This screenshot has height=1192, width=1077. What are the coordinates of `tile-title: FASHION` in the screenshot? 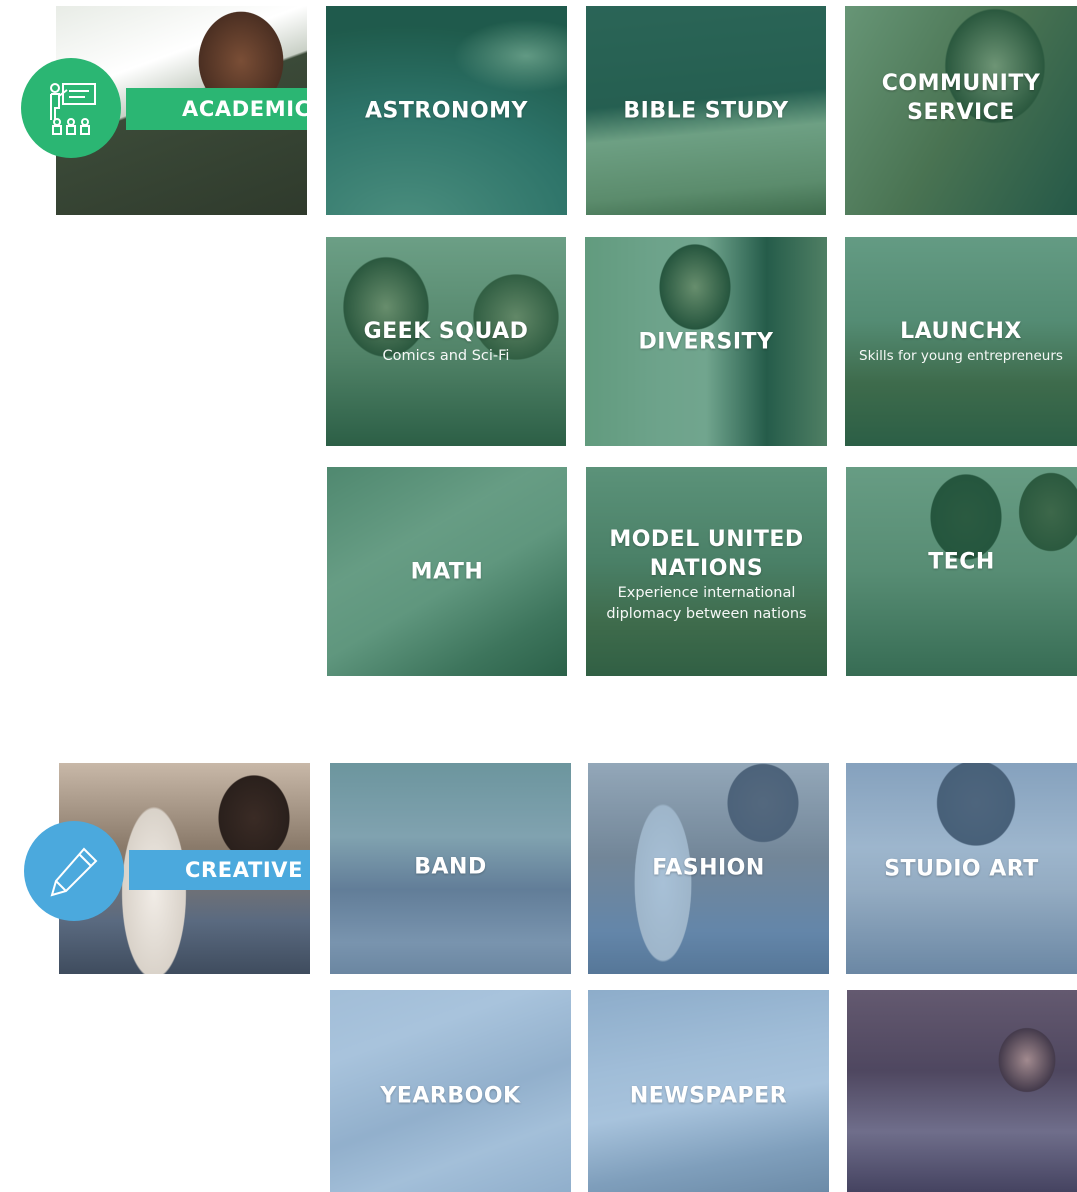 It's located at (708, 867).